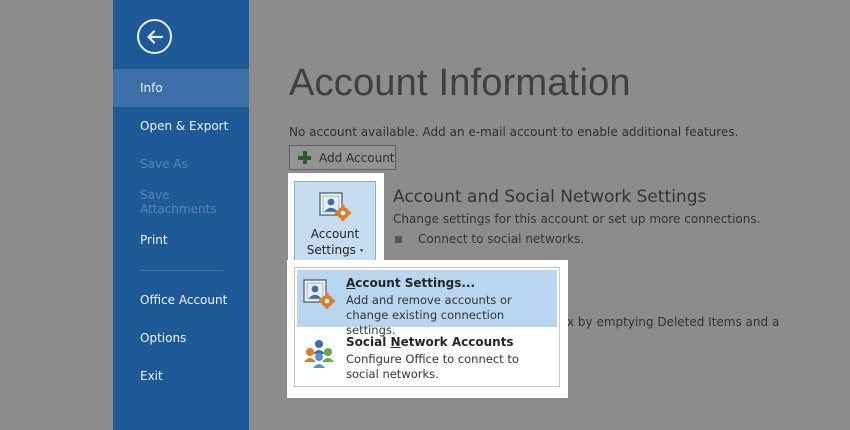 This screenshot has width=850, height=430. I want to click on social-network-icon, so click(319, 354).